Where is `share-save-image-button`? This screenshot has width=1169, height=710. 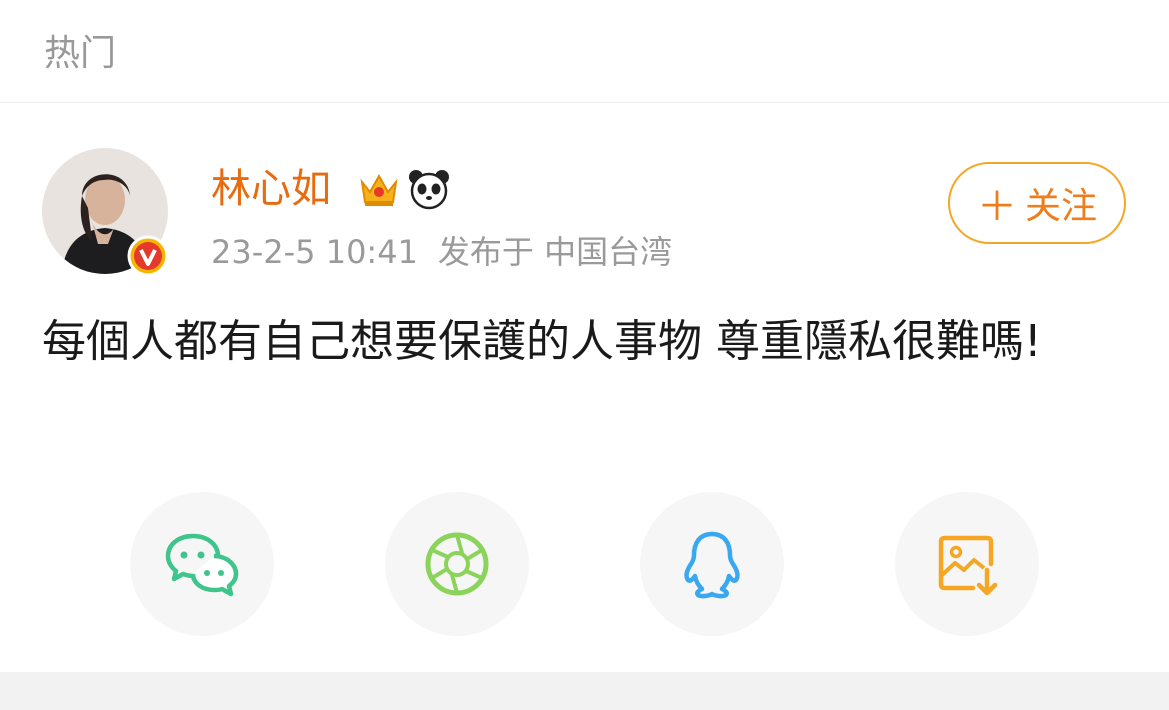 share-save-image-button is located at coordinates (967, 564).